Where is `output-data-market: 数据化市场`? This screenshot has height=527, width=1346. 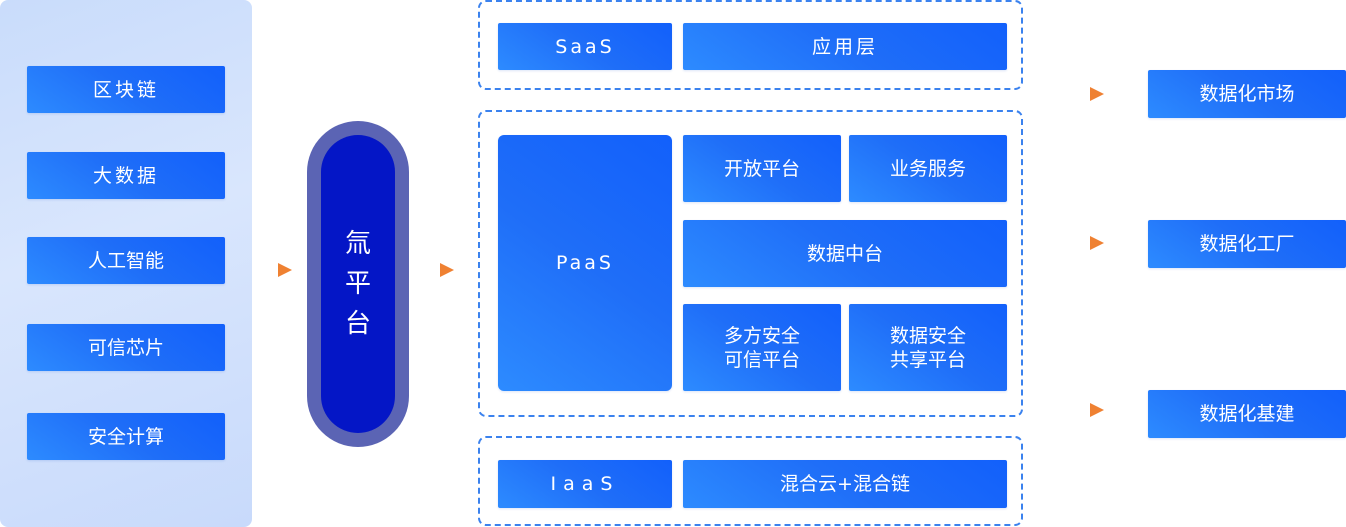 output-data-market: 数据化市场 is located at coordinates (1247, 94).